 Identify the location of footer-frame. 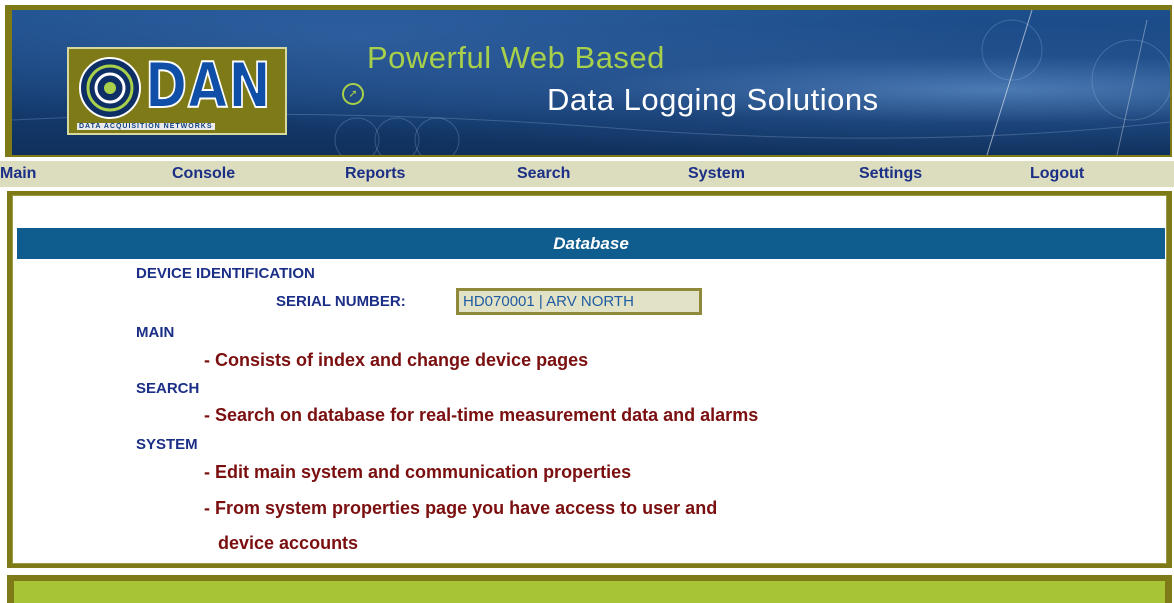
(589, 589).